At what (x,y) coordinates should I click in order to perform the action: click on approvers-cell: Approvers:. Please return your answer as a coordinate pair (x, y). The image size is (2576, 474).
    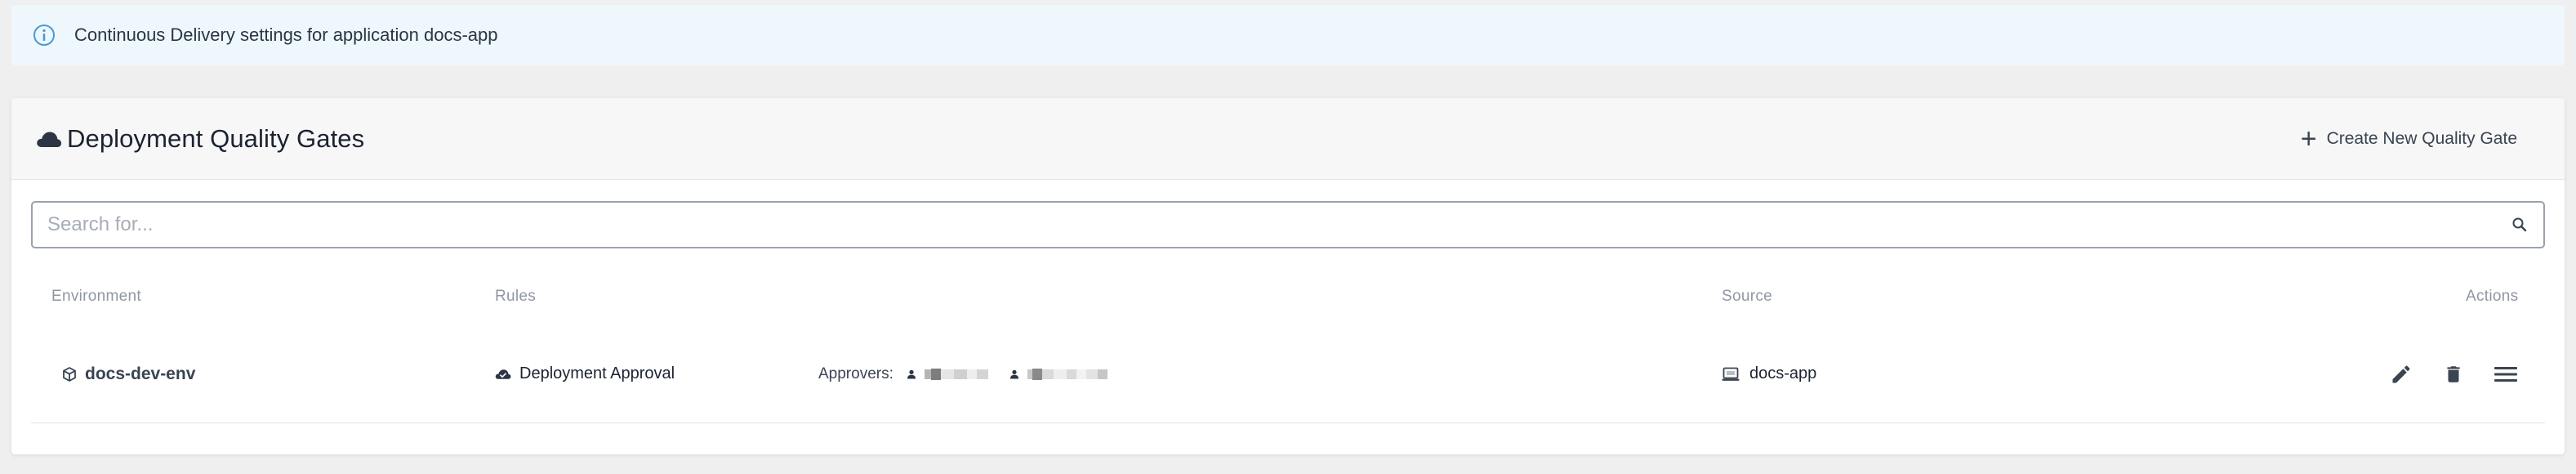
    Looking at the image, I should click on (963, 374).